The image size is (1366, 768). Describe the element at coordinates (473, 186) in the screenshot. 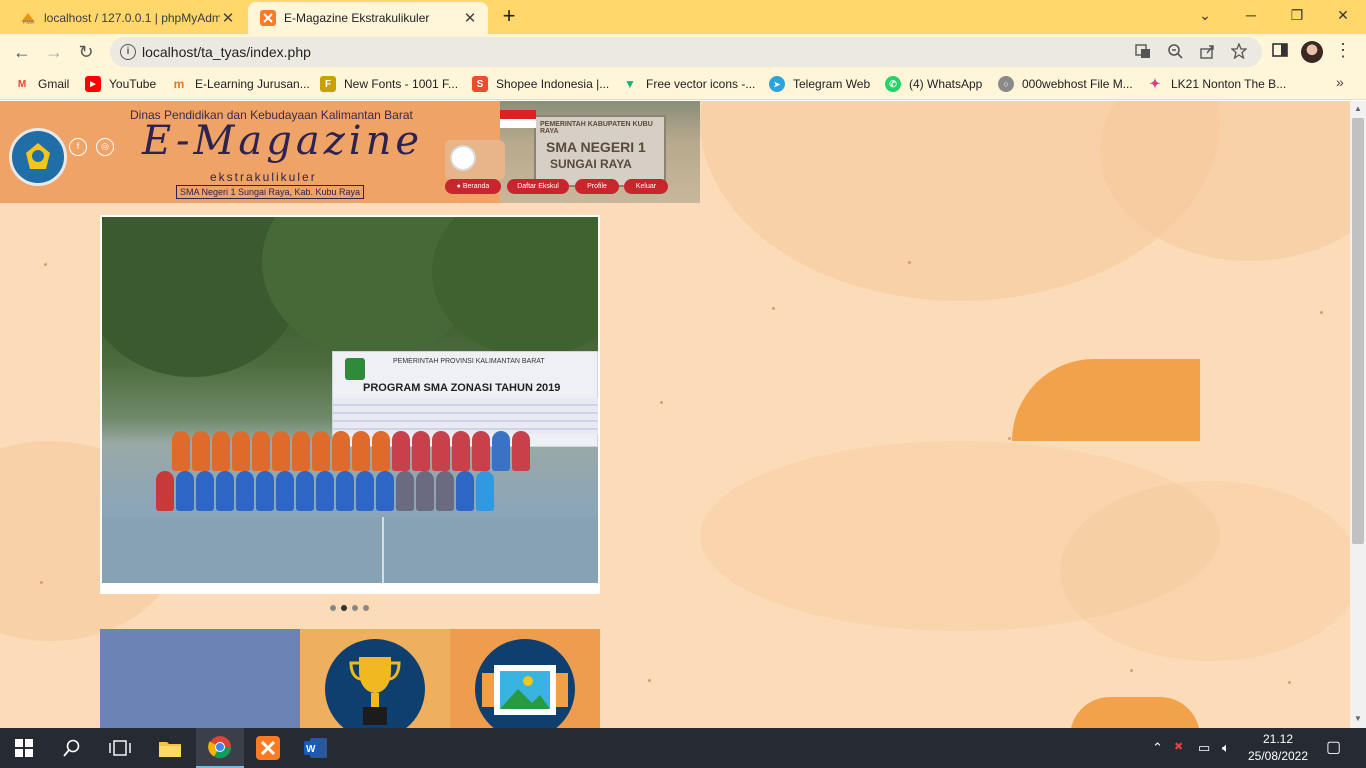

I see `nav-beranda: ● Beranda` at that location.